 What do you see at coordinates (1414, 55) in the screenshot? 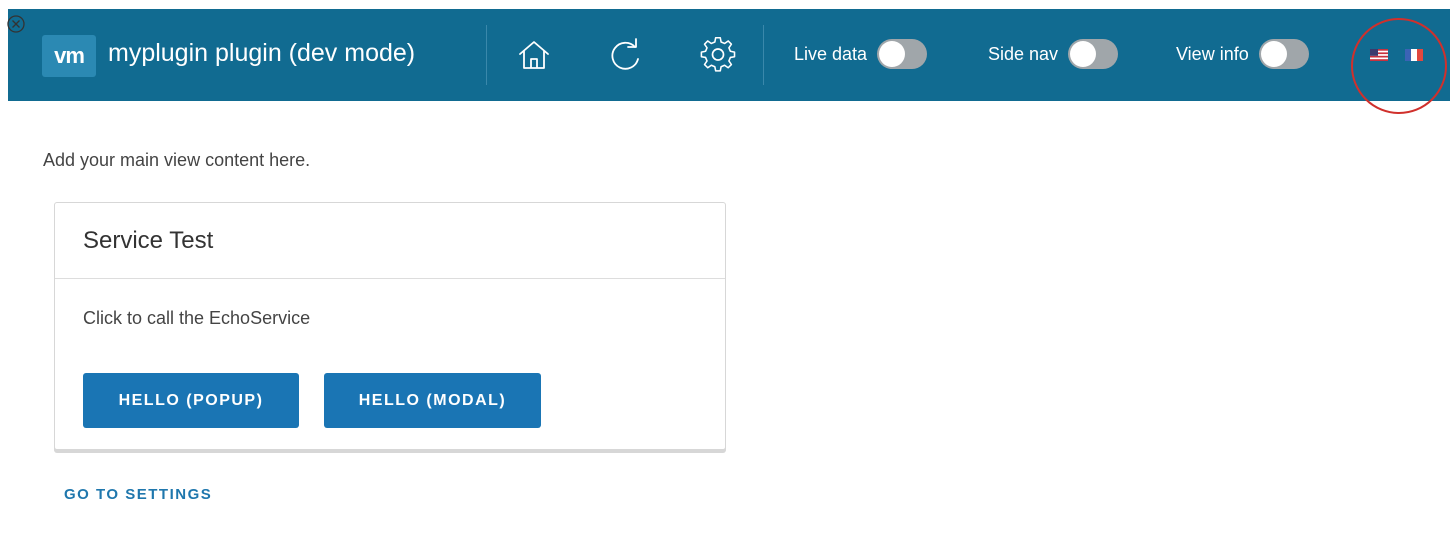
I see `french-flag-icon` at bounding box center [1414, 55].